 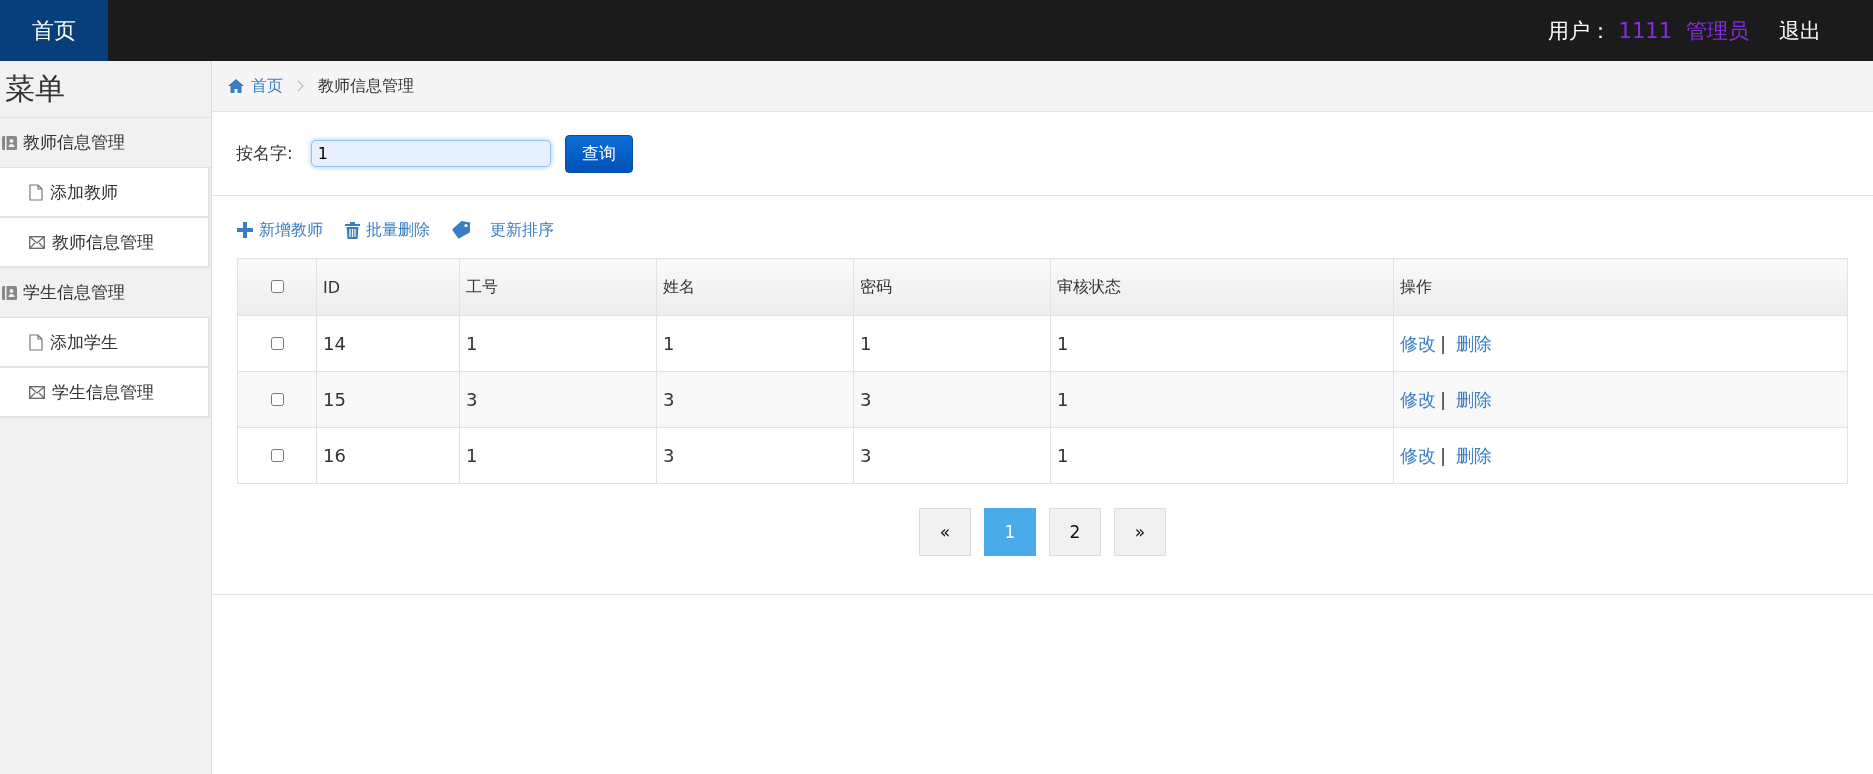 What do you see at coordinates (334, 343) in the screenshot?
I see `table-cell: 14` at bounding box center [334, 343].